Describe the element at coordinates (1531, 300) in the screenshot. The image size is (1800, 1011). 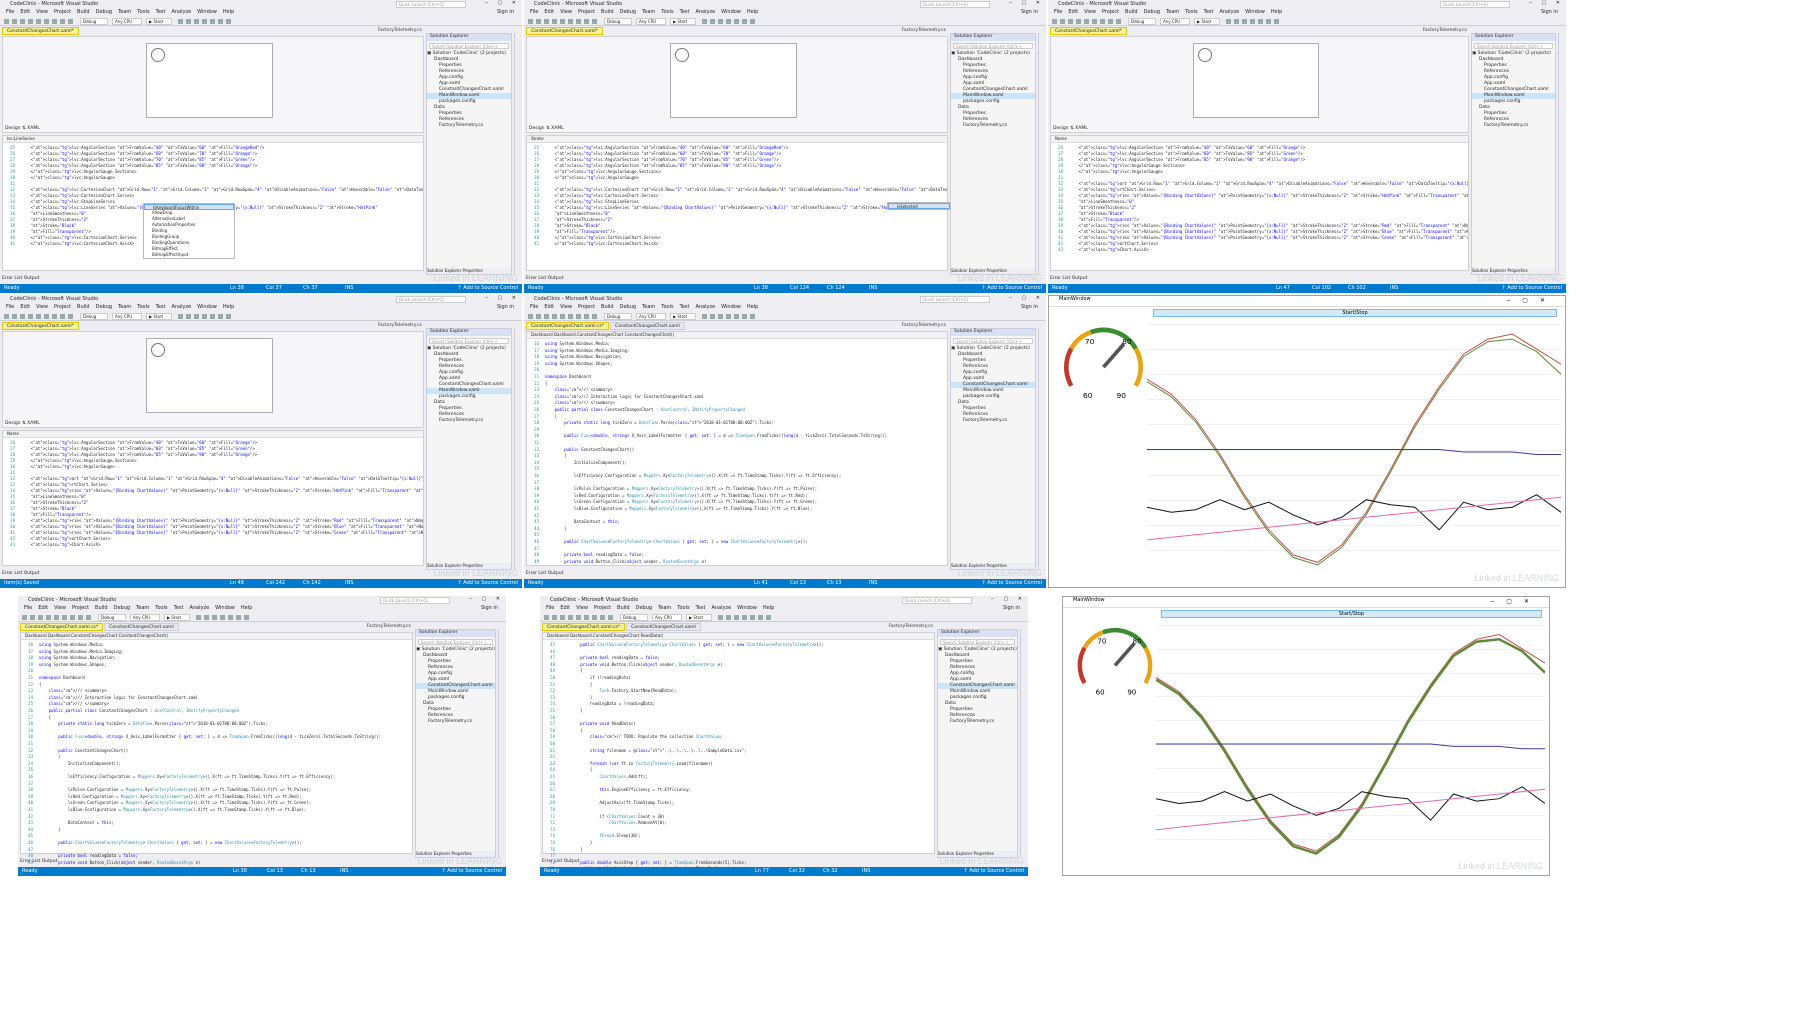
I see `window-controls: ‒▢✕` at that location.